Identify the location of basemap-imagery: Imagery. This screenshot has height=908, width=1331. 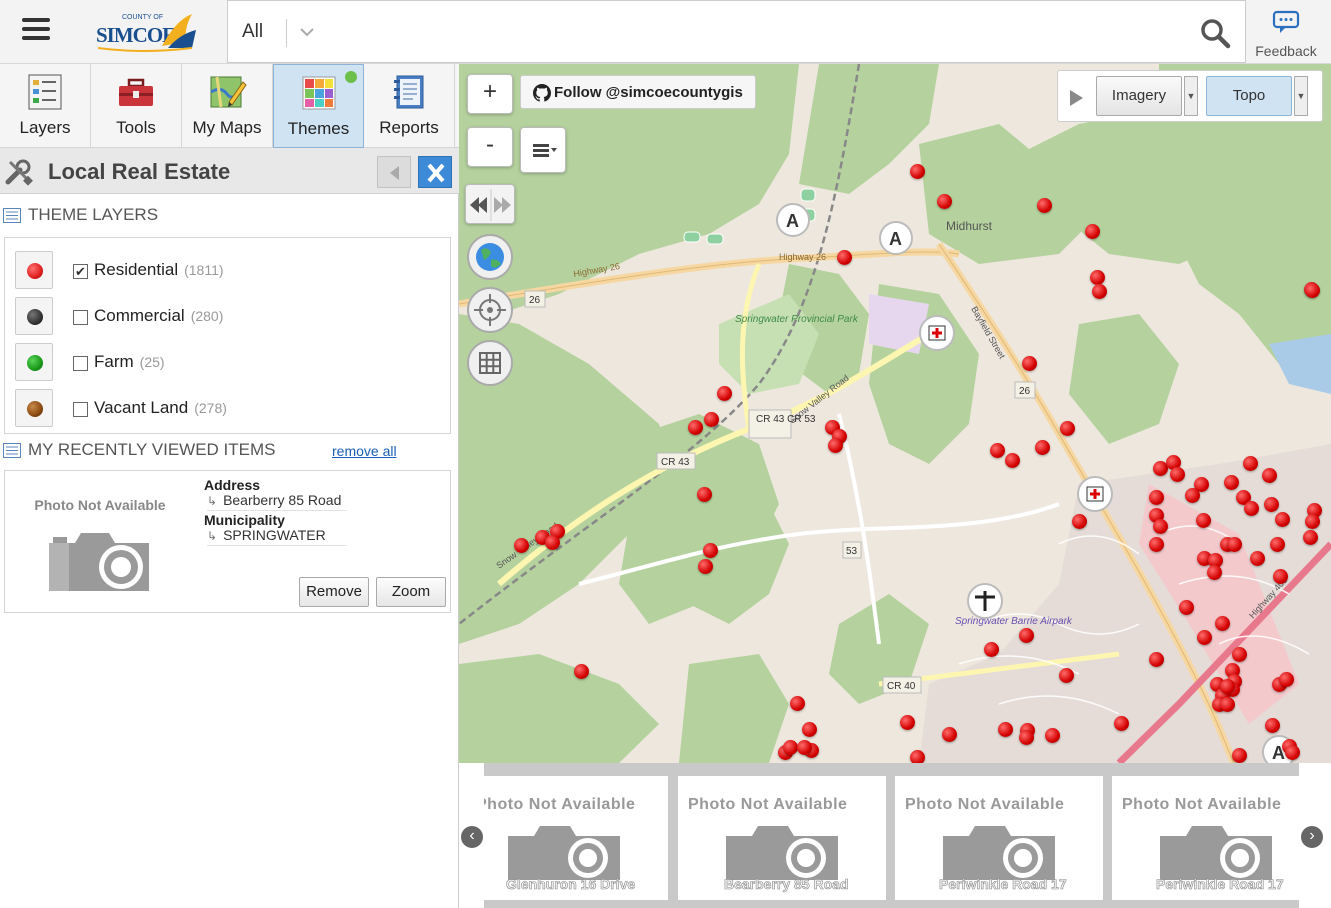
(1139, 96).